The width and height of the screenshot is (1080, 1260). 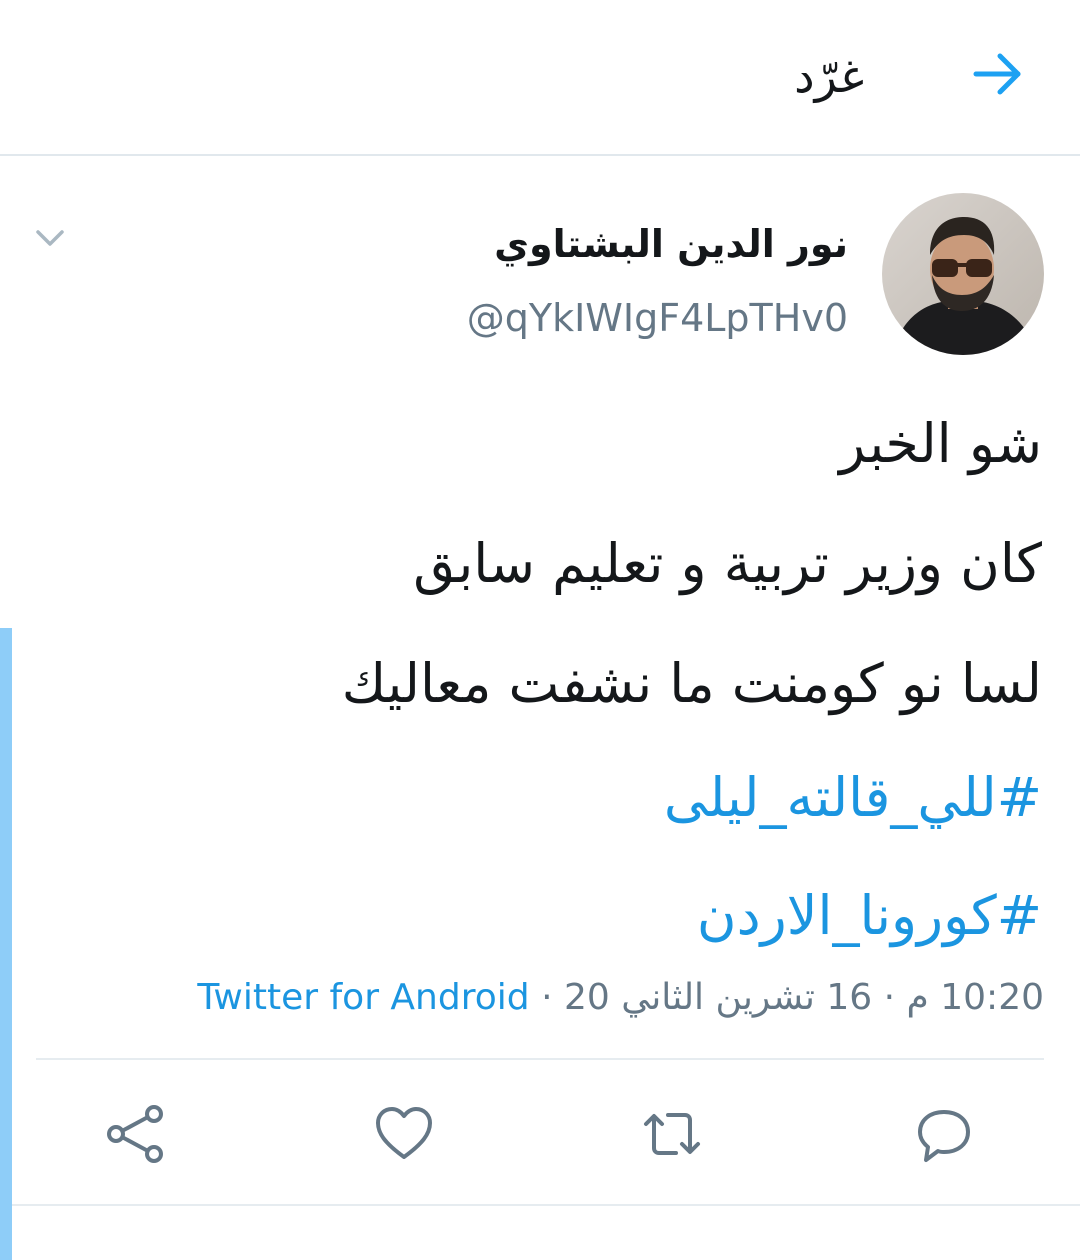 I want to click on tweet-menu-button, so click(x=50, y=238).